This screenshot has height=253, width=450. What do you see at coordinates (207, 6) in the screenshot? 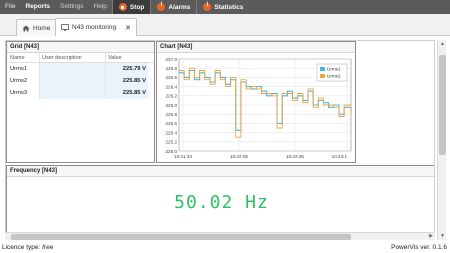
I see `statistics-icon` at bounding box center [207, 6].